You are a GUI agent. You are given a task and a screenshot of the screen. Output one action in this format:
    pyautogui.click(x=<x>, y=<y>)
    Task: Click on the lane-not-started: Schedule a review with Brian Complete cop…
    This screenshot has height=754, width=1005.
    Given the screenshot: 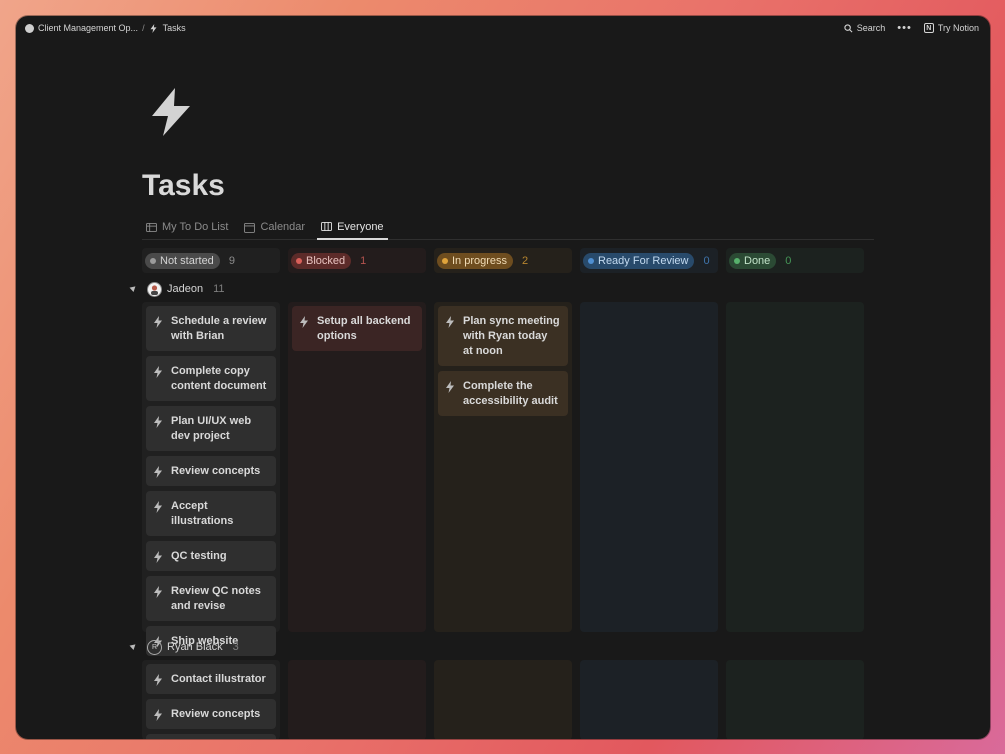 What is the action you would take?
    pyautogui.click(x=211, y=479)
    